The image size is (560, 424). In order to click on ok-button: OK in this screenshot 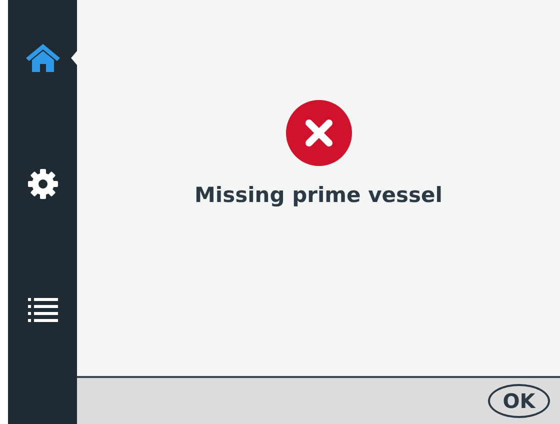, I will do `click(519, 401)`.